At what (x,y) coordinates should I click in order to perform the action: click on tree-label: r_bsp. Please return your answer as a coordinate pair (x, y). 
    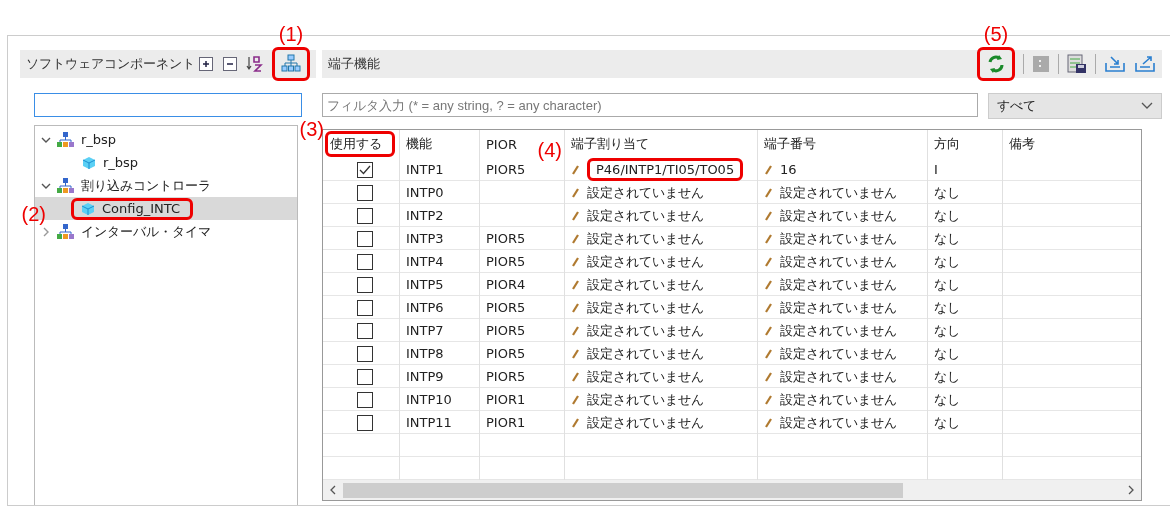
    Looking at the image, I should click on (121, 162).